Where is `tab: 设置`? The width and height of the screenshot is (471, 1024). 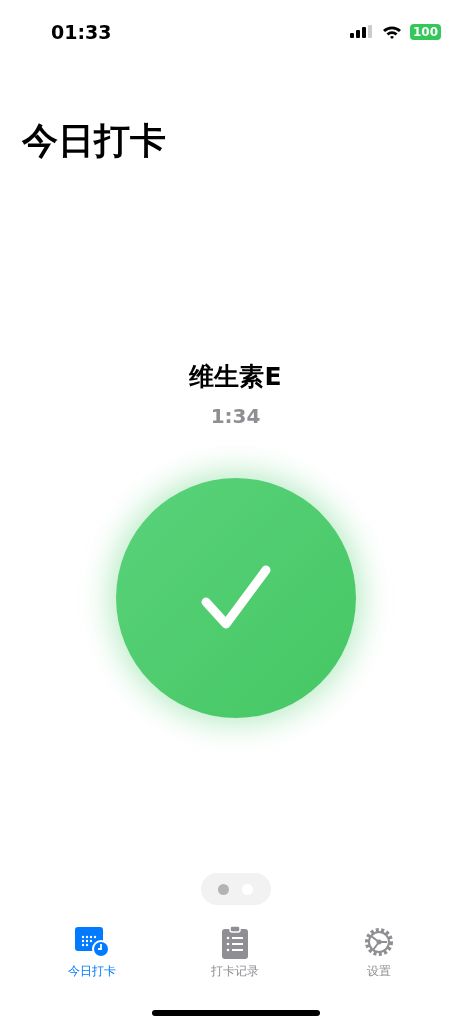
tab: 设置 is located at coordinates (379, 952).